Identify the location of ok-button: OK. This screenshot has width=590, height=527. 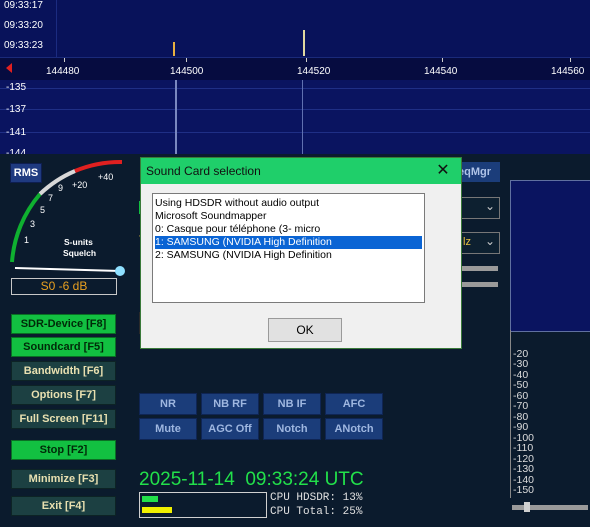
(305, 330).